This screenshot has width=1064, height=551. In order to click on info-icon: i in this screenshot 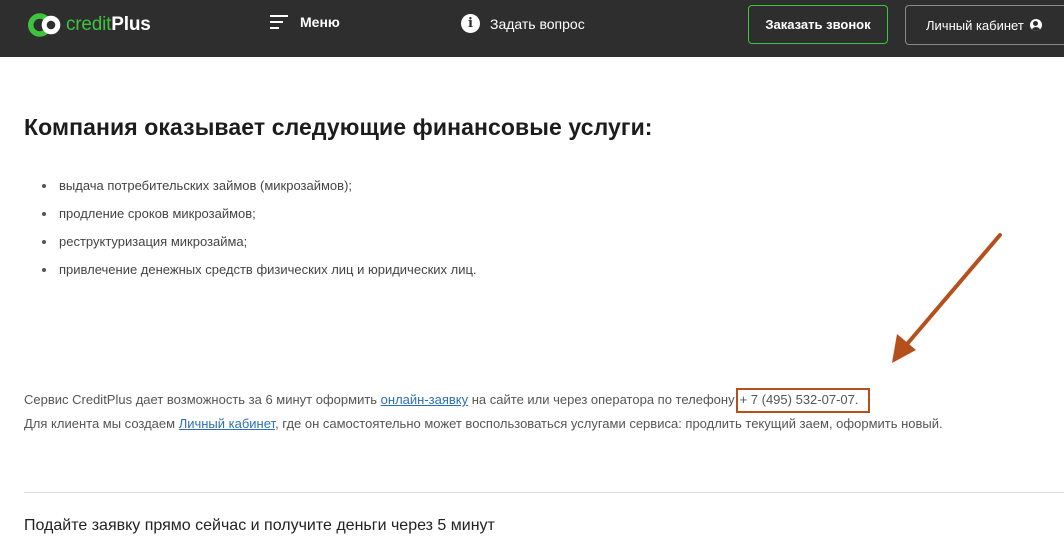, I will do `click(470, 23)`.